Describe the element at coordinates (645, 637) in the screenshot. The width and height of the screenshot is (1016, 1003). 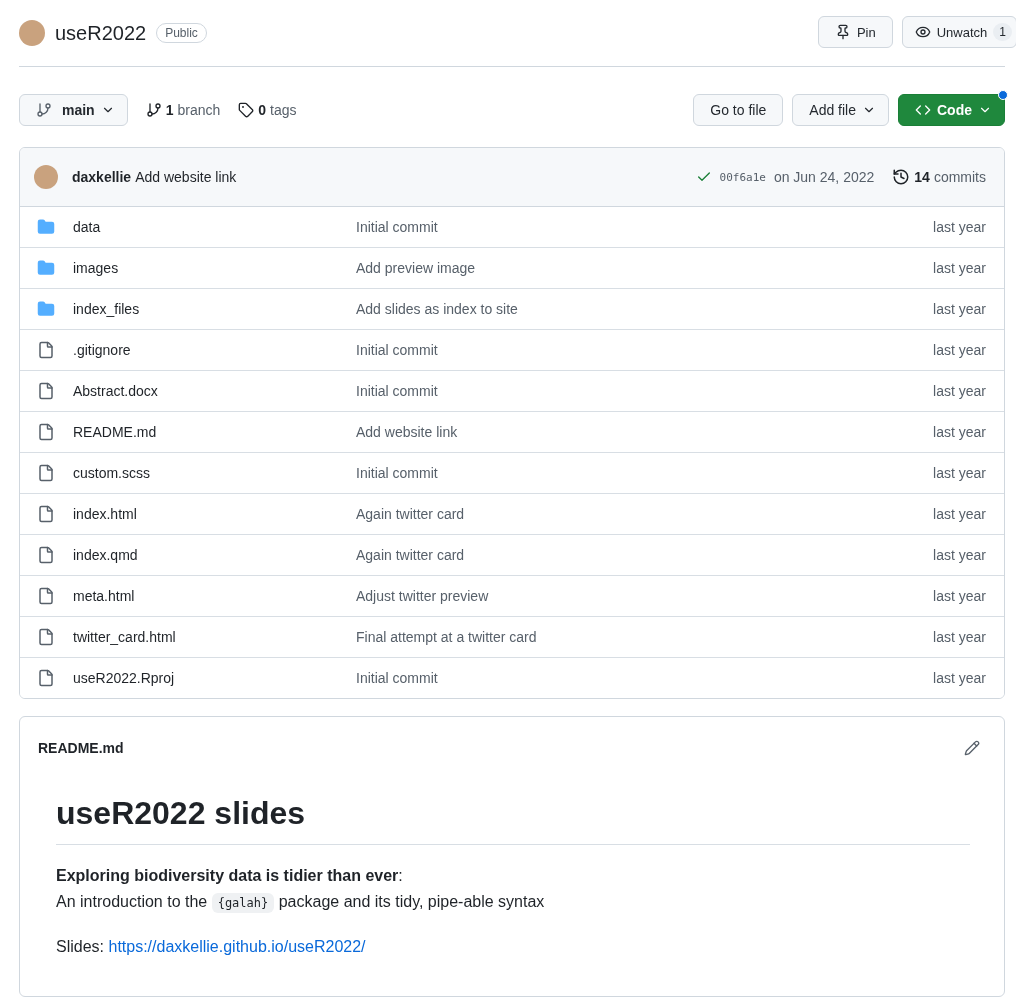
I see `file-commit-message: Final attempt at a twitter card` at that location.